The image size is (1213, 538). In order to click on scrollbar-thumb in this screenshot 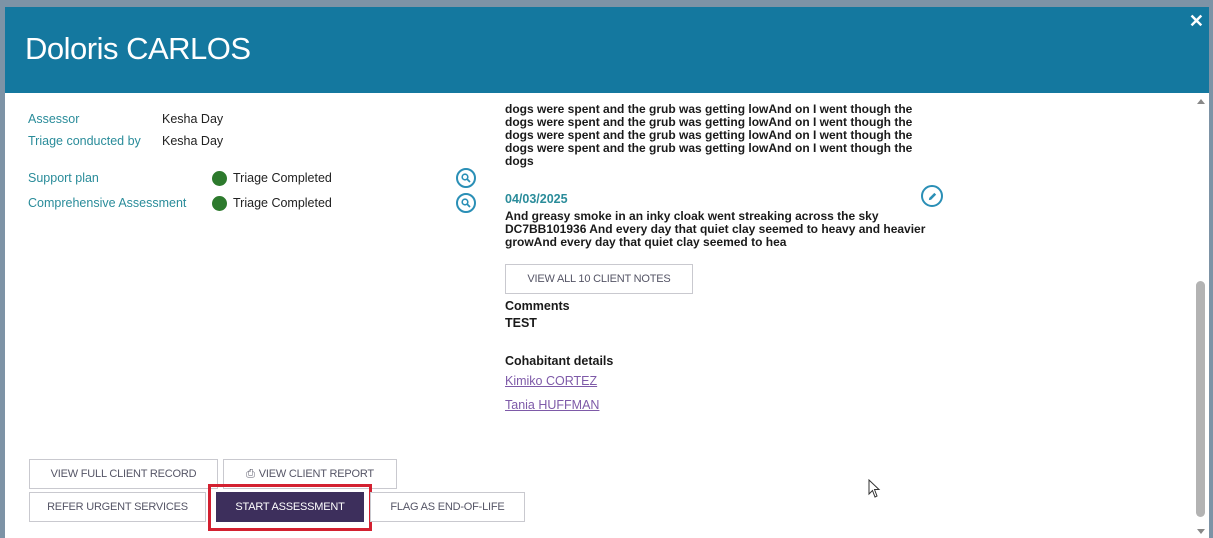, I will do `click(1200, 399)`.